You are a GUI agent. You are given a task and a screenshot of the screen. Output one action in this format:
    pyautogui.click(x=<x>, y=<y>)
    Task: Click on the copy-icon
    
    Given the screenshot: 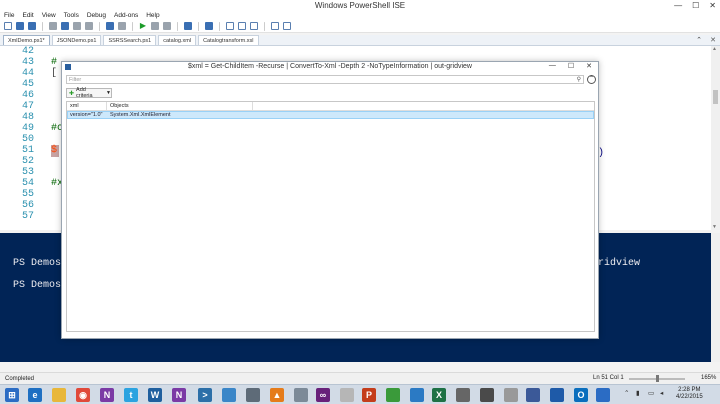 What is the action you would take?
    pyautogui.click(x=65, y=26)
    